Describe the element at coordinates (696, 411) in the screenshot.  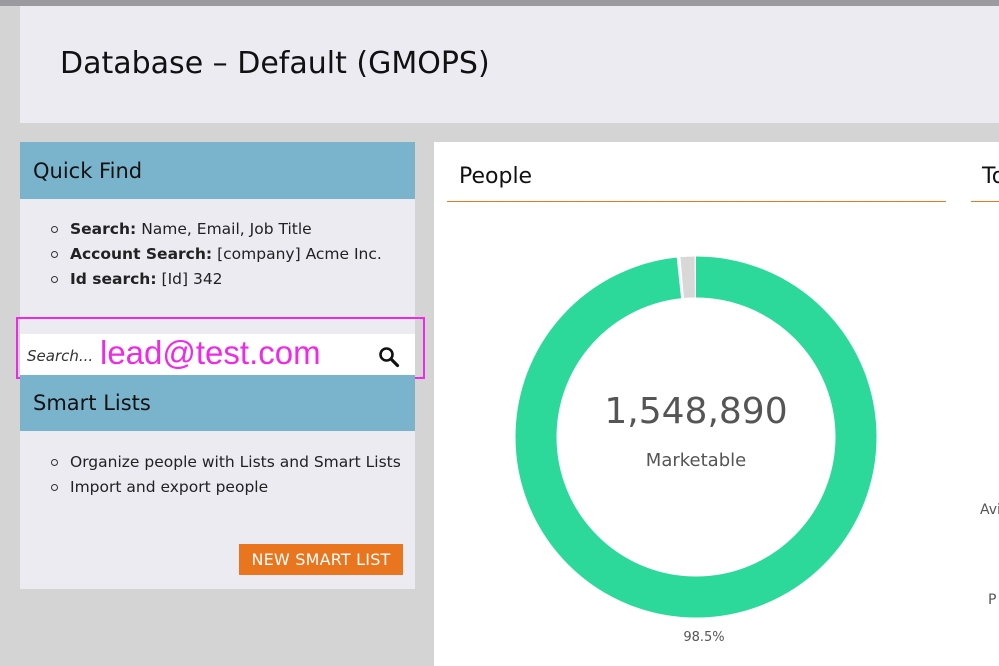
I see `donut-center-value: 1,548,890` at that location.